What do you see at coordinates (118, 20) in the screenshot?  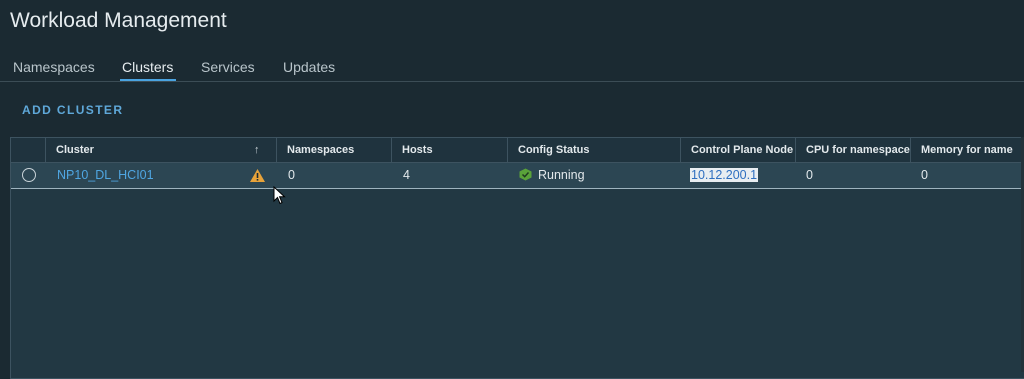 I see `page-title: Workload Management` at bounding box center [118, 20].